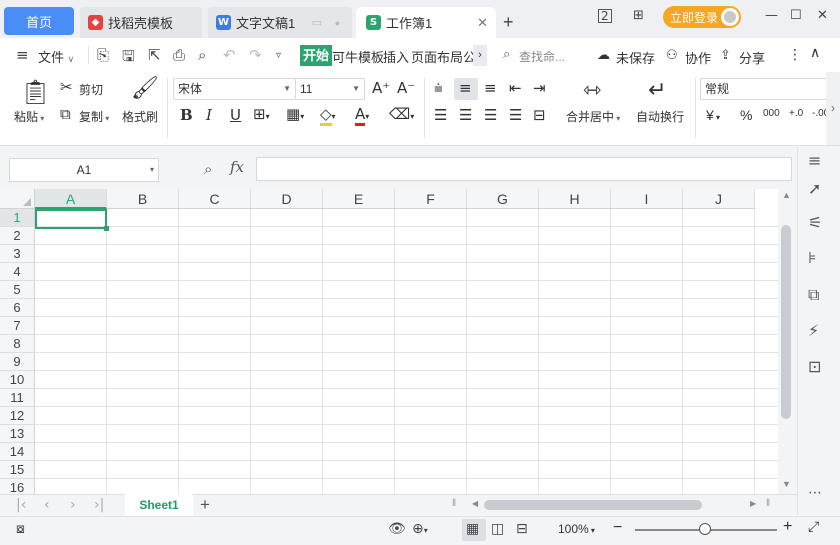 This screenshot has height=545, width=840. What do you see at coordinates (764, 89) in the screenshot?
I see `number-format-select: 常规` at bounding box center [764, 89].